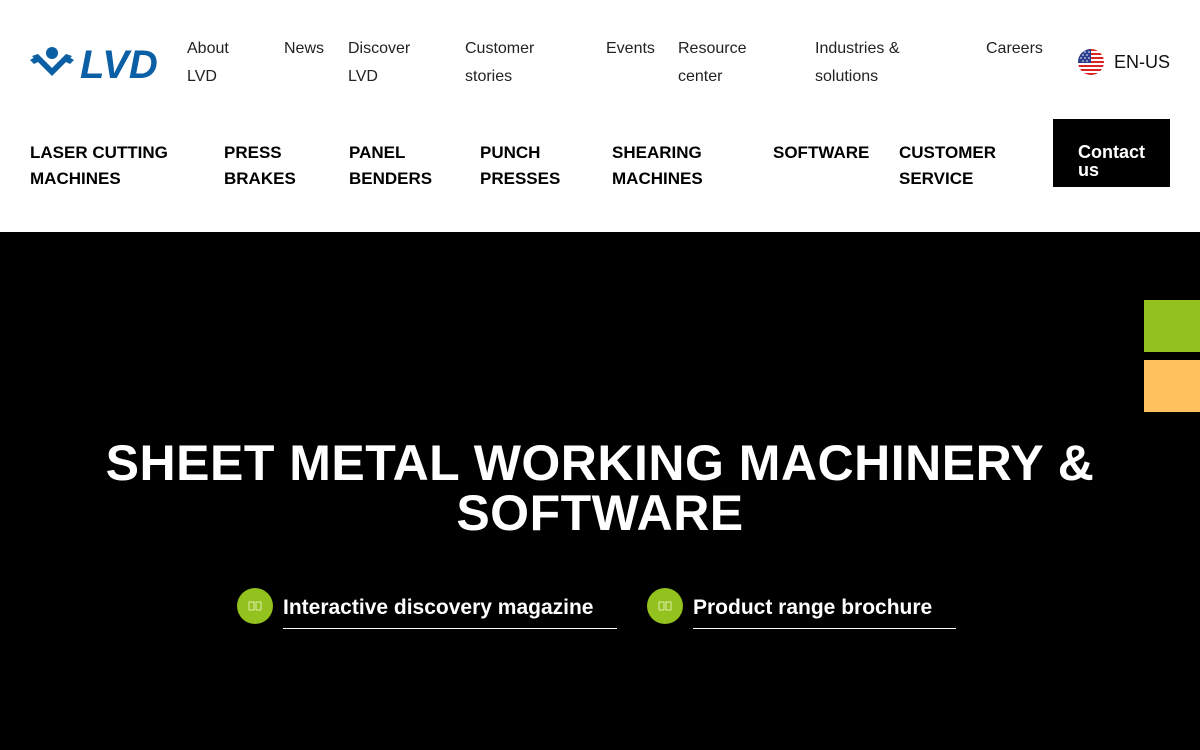  What do you see at coordinates (947, 166) in the screenshot?
I see `main-nav-customer-service: CUSTOMER SERVICE` at bounding box center [947, 166].